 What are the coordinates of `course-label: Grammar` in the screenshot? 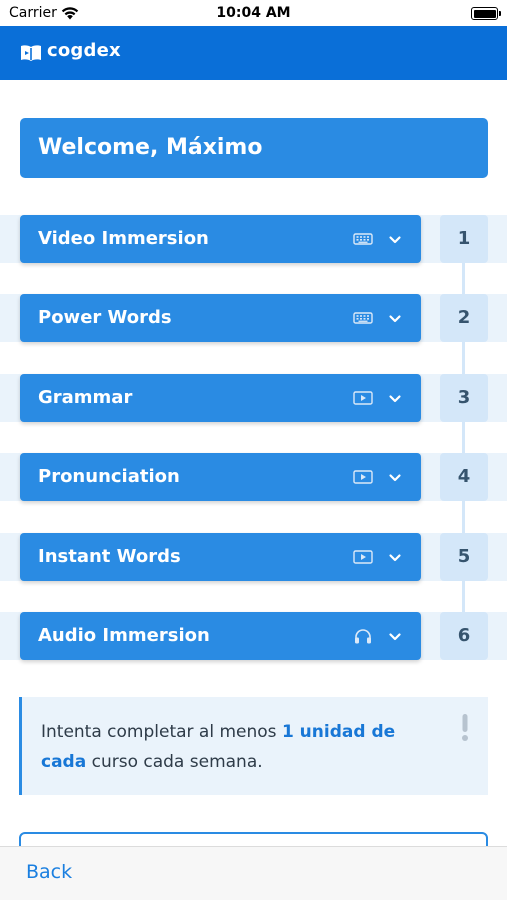 It's located at (85, 397).